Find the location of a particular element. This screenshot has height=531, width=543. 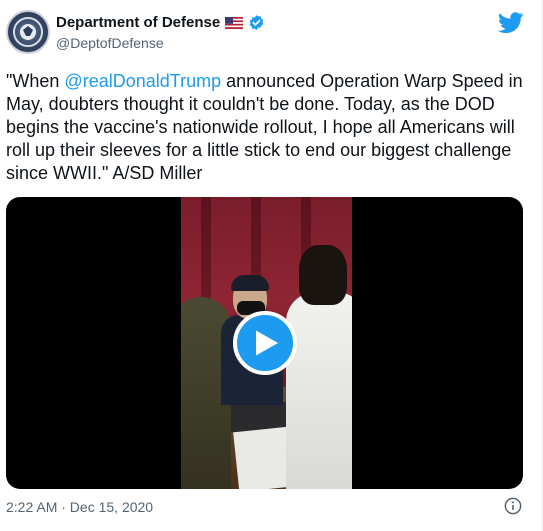

author-line: Department of Defense is located at coordinates (160, 22).